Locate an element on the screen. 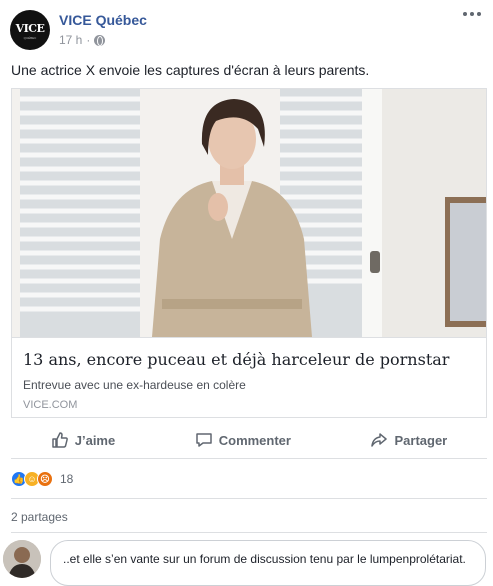  page-avatar: VICE QUÉBEC is located at coordinates (30, 30).